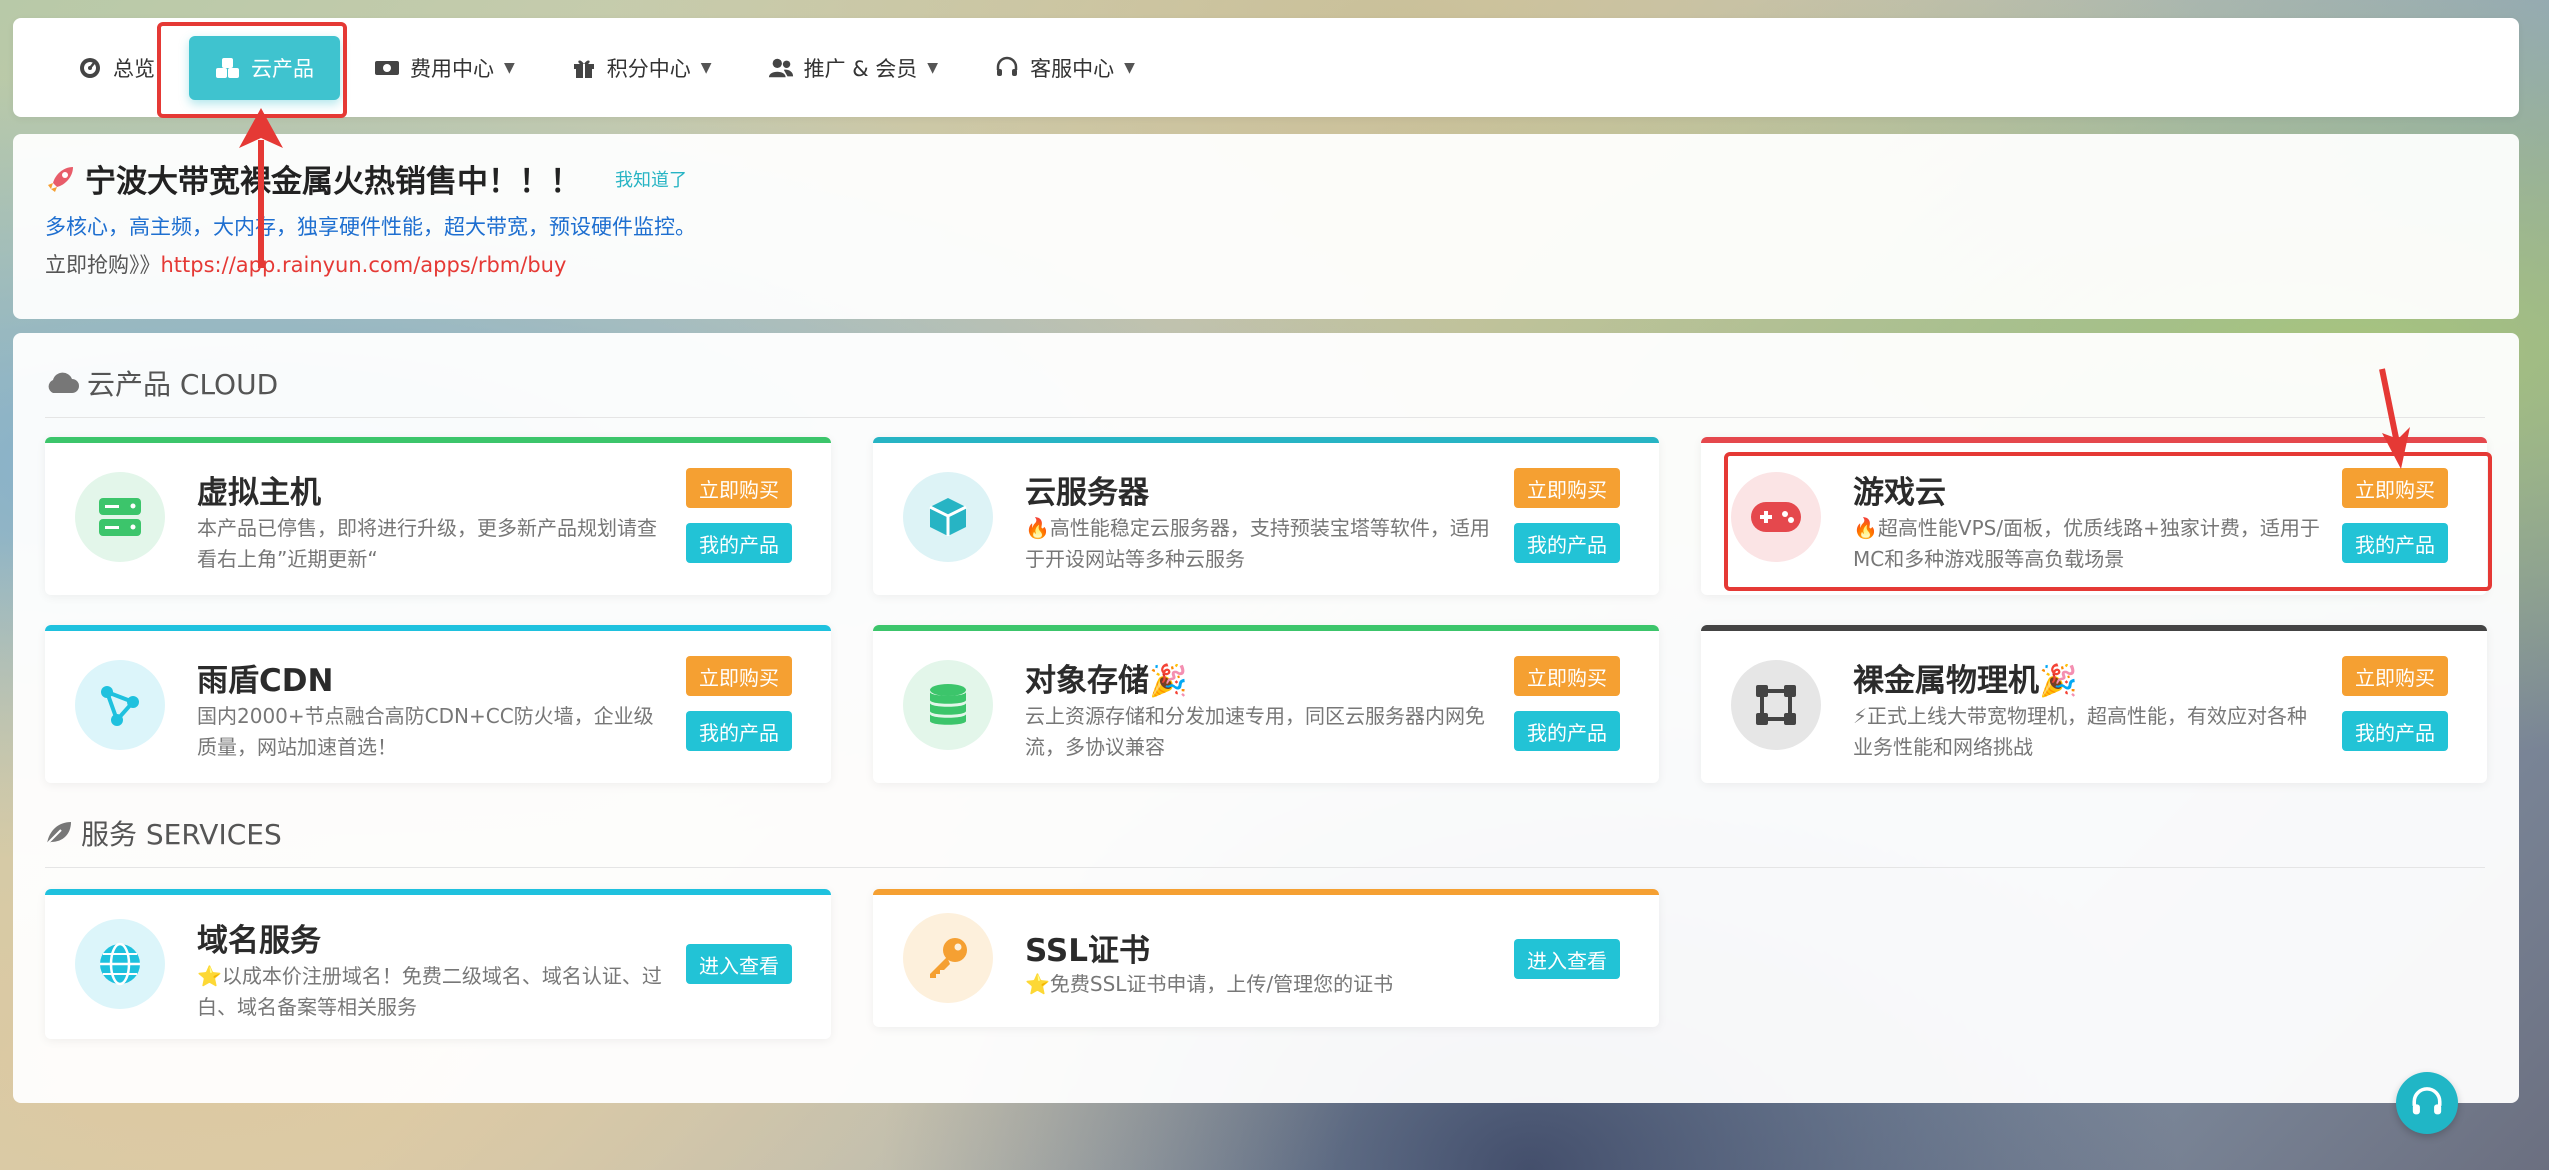 This screenshot has width=2549, height=1170. What do you see at coordinates (427, 543) in the screenshot?
I see `product-desc: 本产品已停售，即将进行升级，更多新产品规划请查看右上角”近期更新“` at bounding box center [427, 543].